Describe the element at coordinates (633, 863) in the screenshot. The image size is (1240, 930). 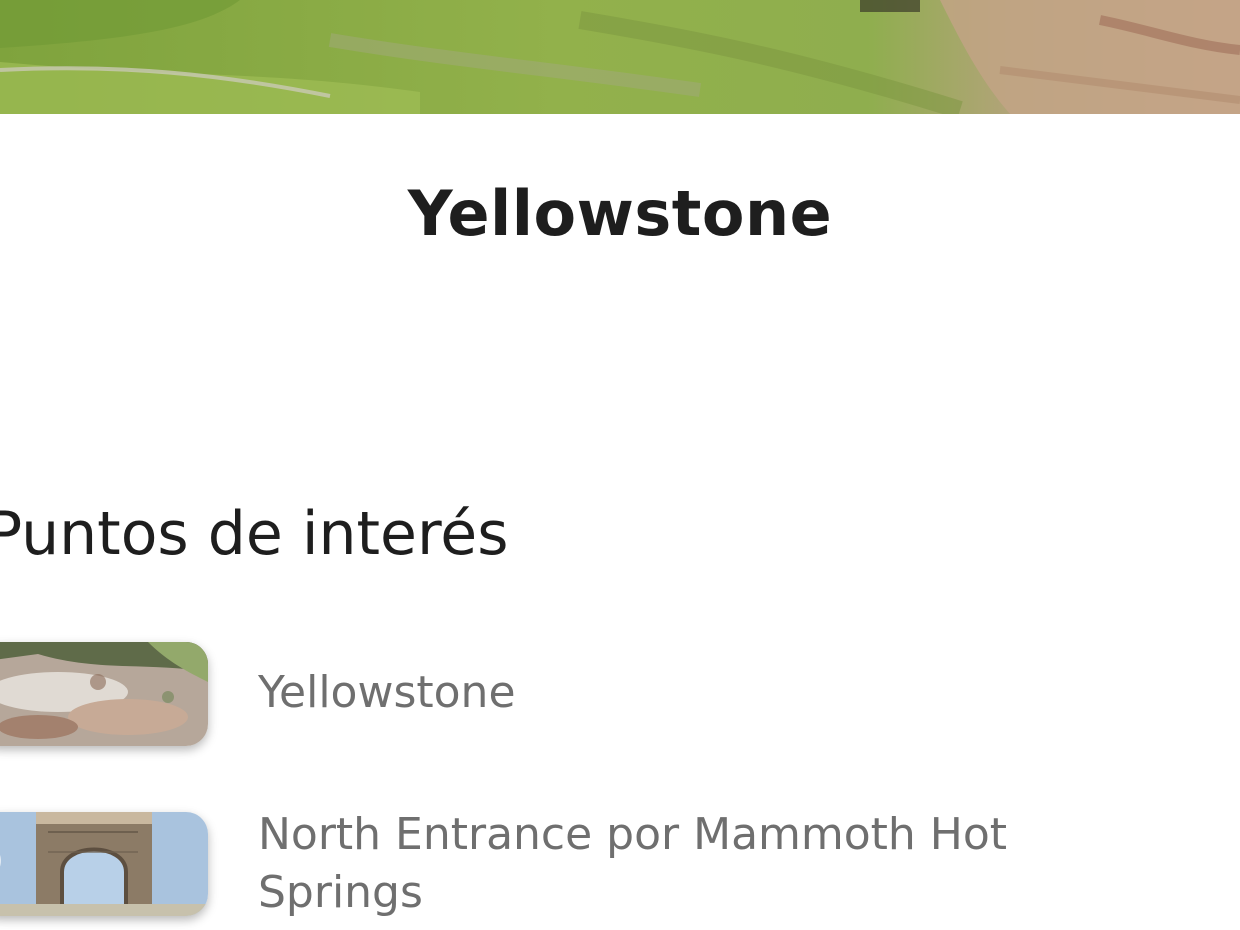
I see `poi-label: North Entrance por Mammoth Hot Springs` at that location.